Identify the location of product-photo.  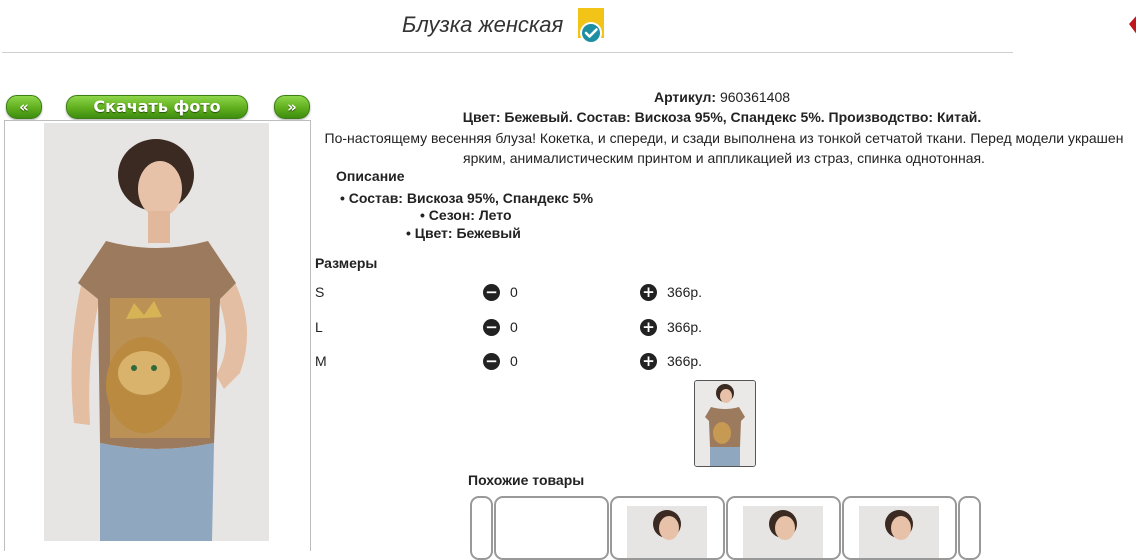
(156, 332).